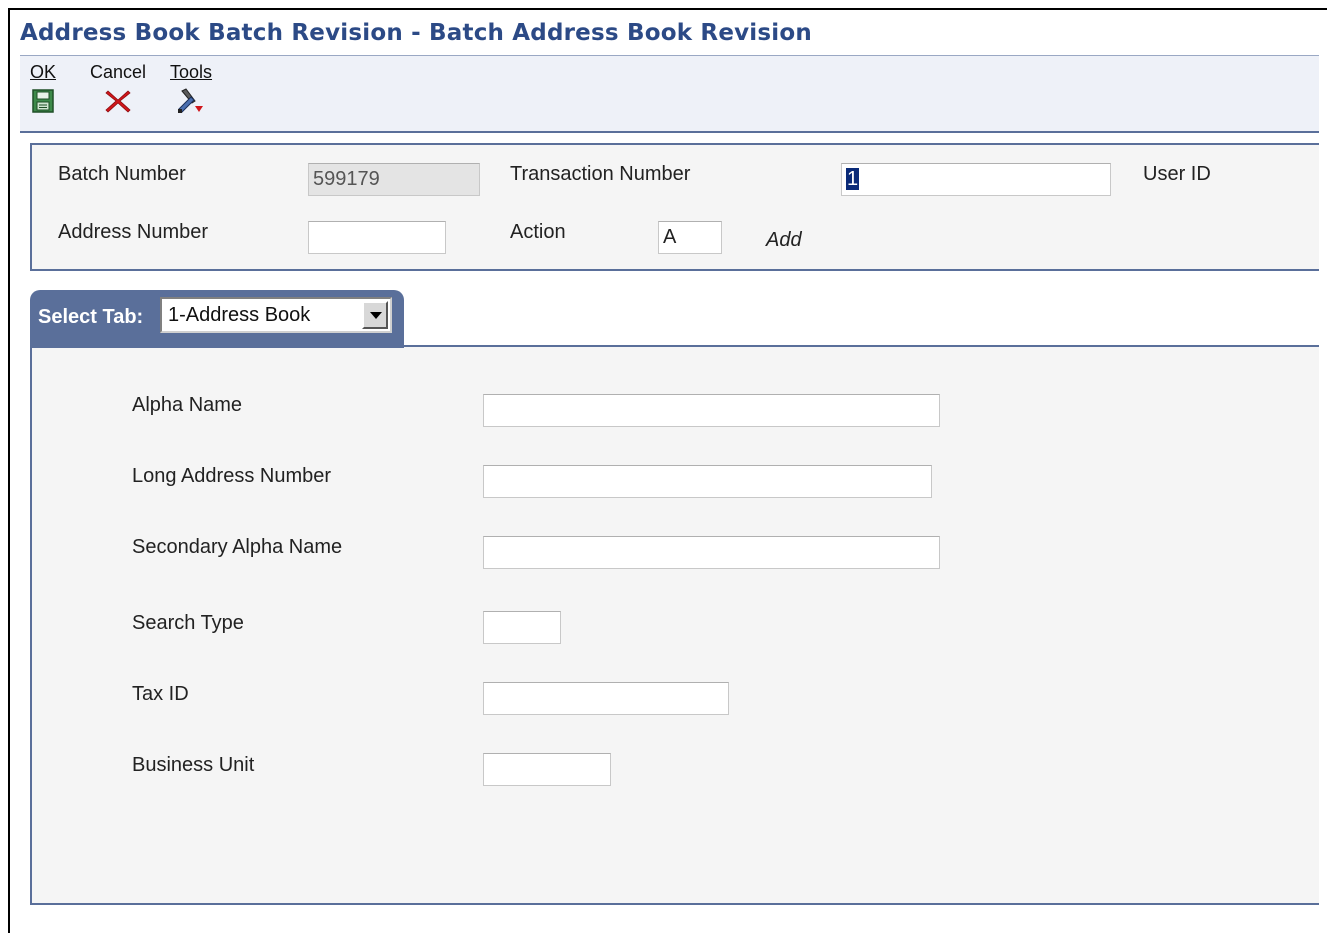 This screenshot has height=933, width=1327. I want to click on red-x-icon, so click(118, 101).